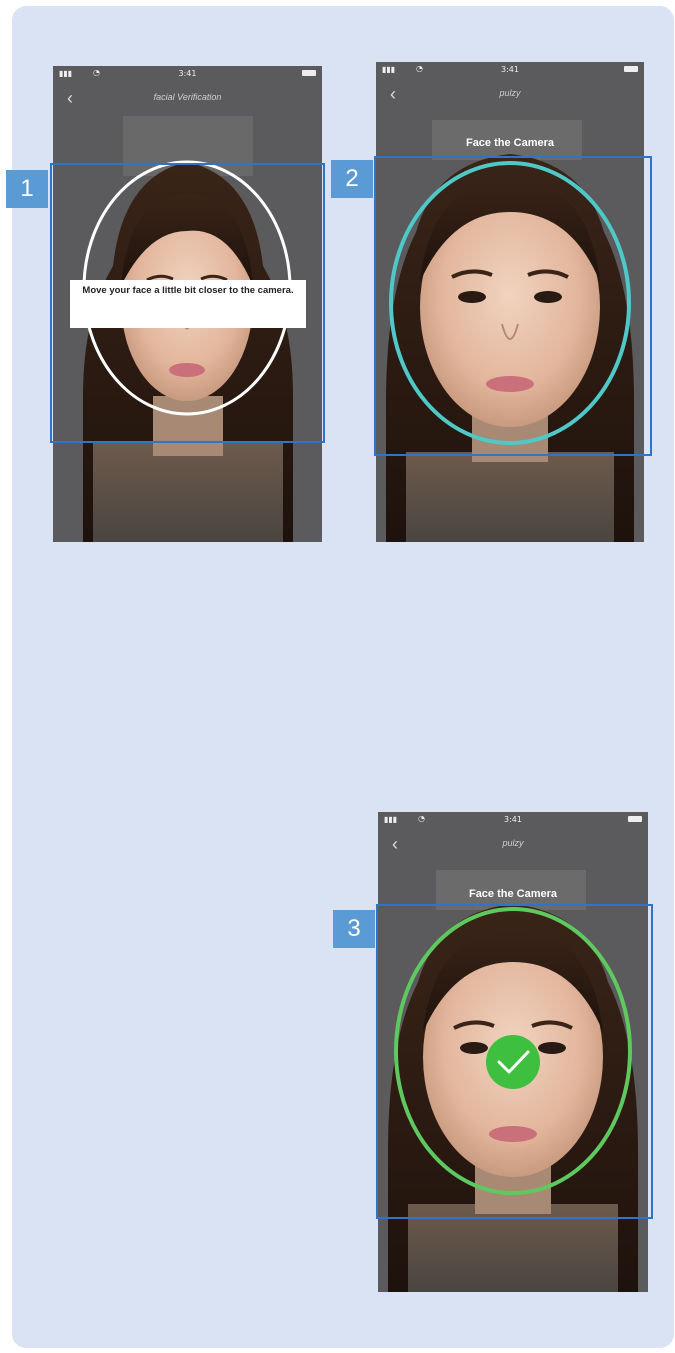 This screenshot has width=675, height=1353. Describe the element at coordinates (354, 929) in the screenshot. I see `step-badge-3: 3` at that location.